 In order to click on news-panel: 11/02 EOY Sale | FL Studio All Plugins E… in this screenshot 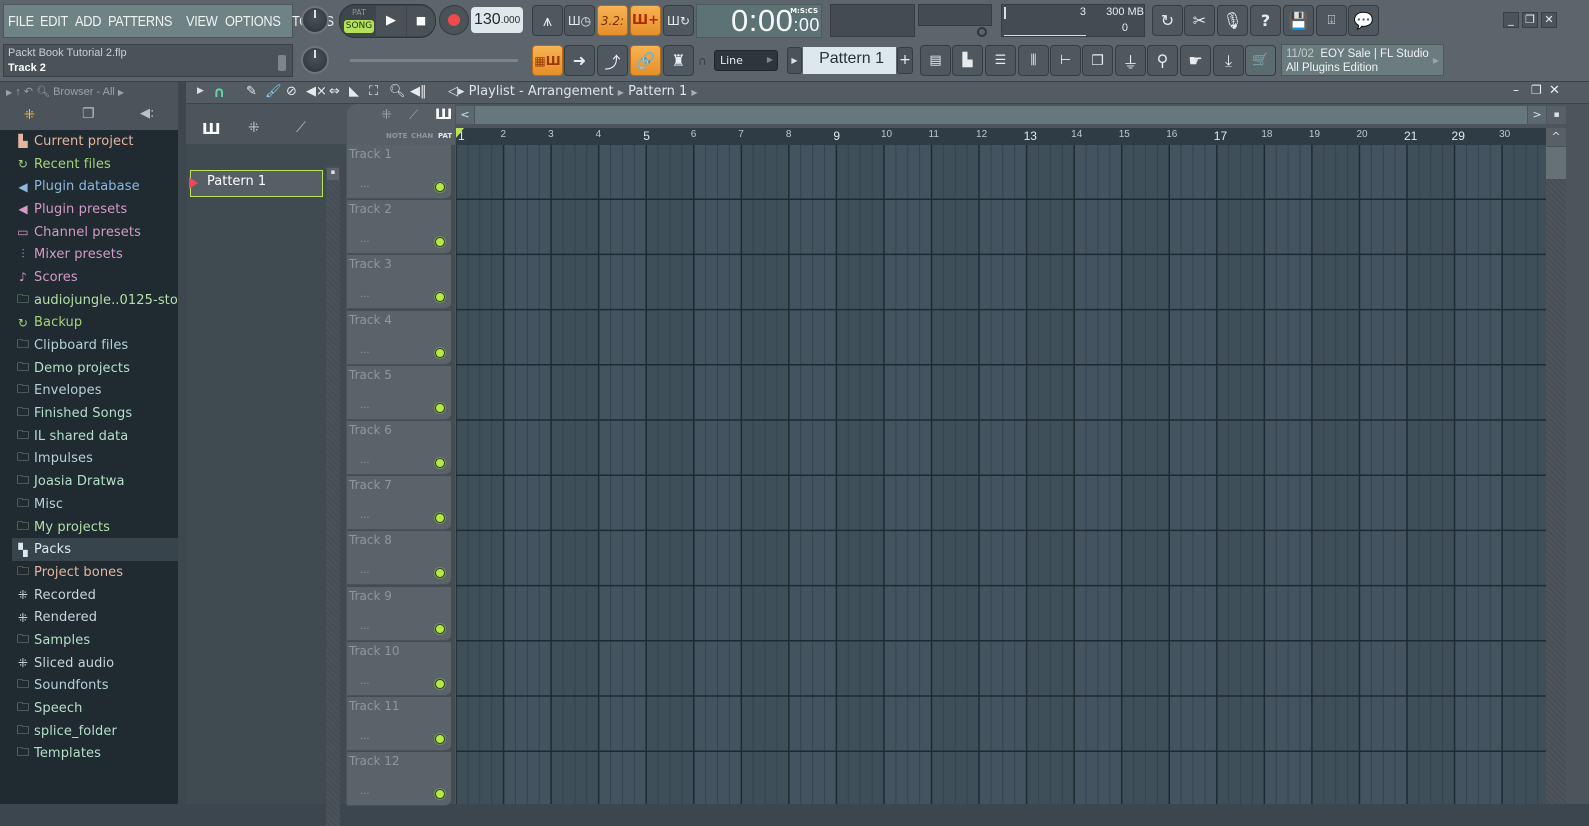, I will do `click(1362, 60)`.